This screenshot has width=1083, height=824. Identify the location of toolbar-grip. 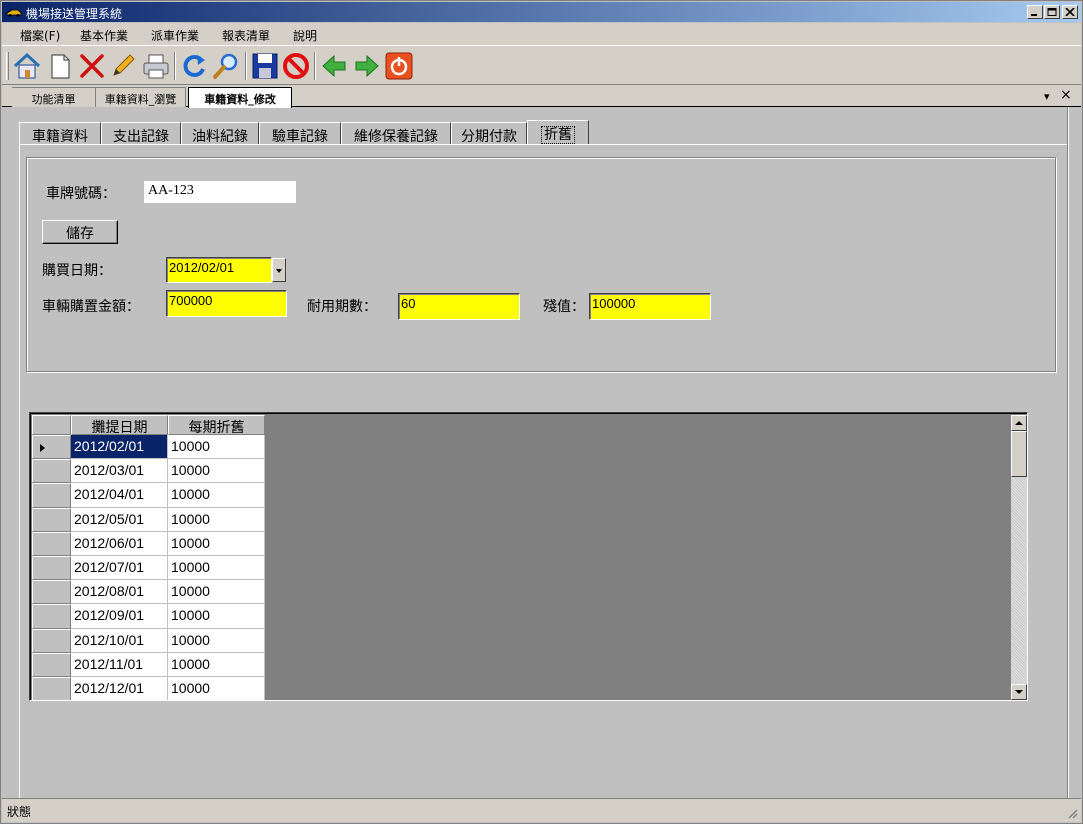
(7, 66).